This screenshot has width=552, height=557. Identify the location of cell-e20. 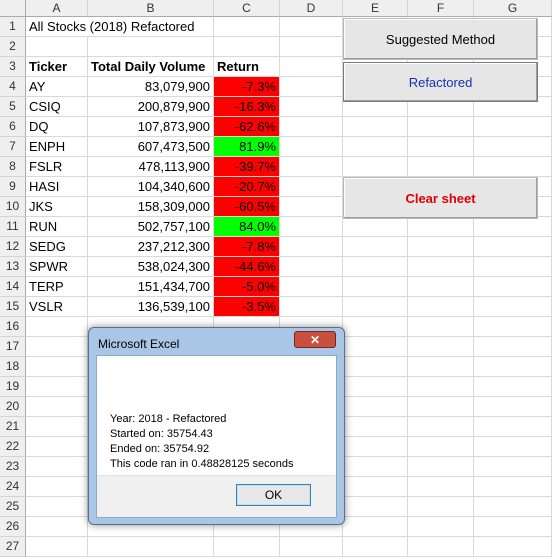
(375, 407).